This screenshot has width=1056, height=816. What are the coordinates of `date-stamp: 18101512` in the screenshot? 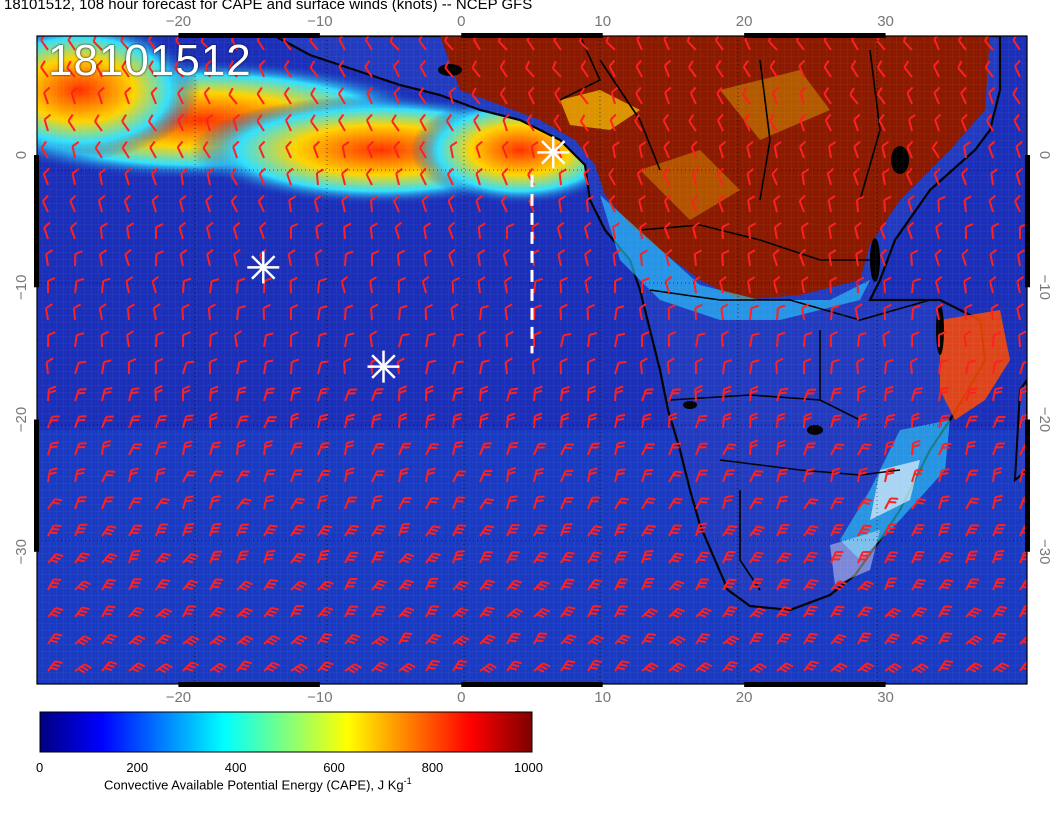 It's located at (150, 60).